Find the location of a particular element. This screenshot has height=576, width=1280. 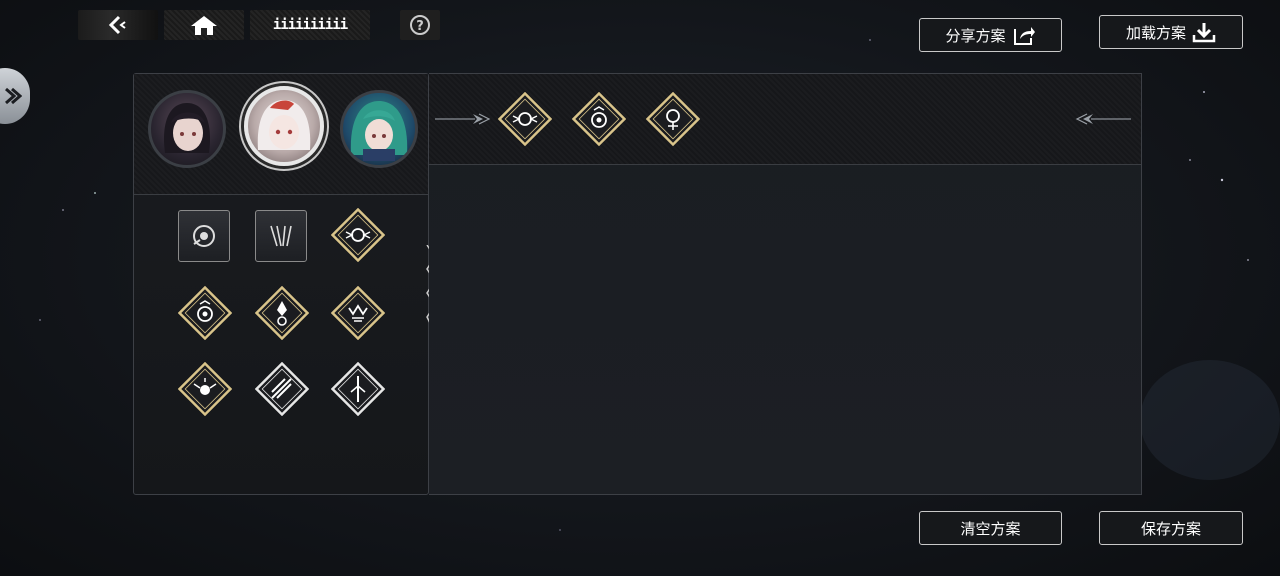

dark-haired-character-portrait is located at coordinates (187, 128).